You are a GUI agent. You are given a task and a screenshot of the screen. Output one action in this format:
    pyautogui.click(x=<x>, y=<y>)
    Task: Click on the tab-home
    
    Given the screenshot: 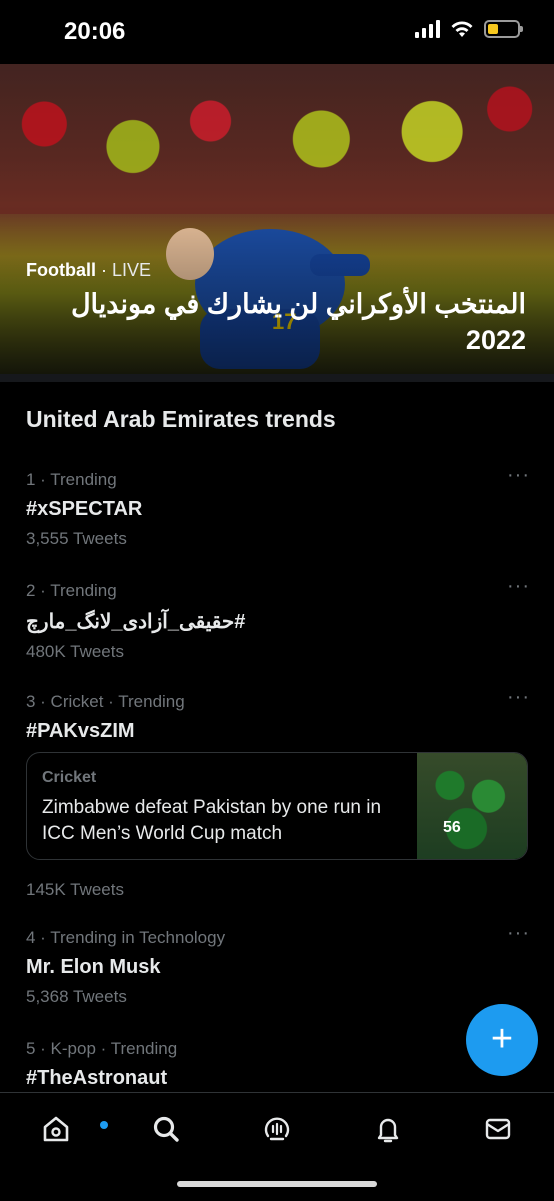 What is the action you would take?
    pyautogui.click(x=72, y=1129)
    